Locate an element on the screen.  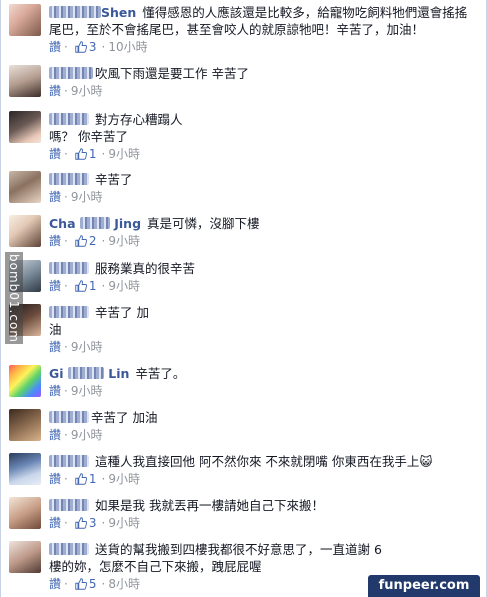
commenter-name: Shen is located at coordinates (93, 12).